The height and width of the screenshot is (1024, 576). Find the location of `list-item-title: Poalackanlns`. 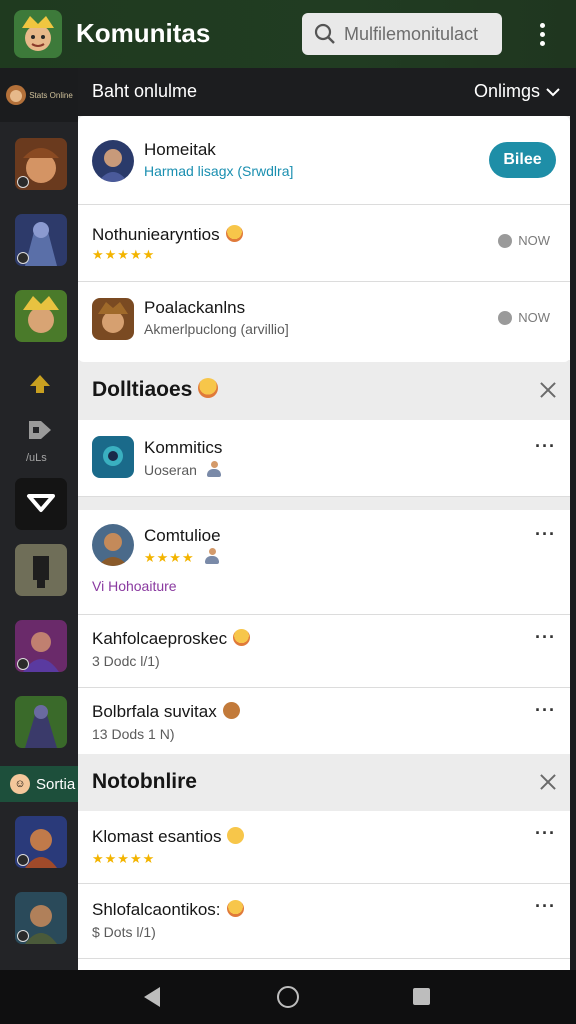

list-item-title: Poalackanlns is located at coordinates (195, 307).